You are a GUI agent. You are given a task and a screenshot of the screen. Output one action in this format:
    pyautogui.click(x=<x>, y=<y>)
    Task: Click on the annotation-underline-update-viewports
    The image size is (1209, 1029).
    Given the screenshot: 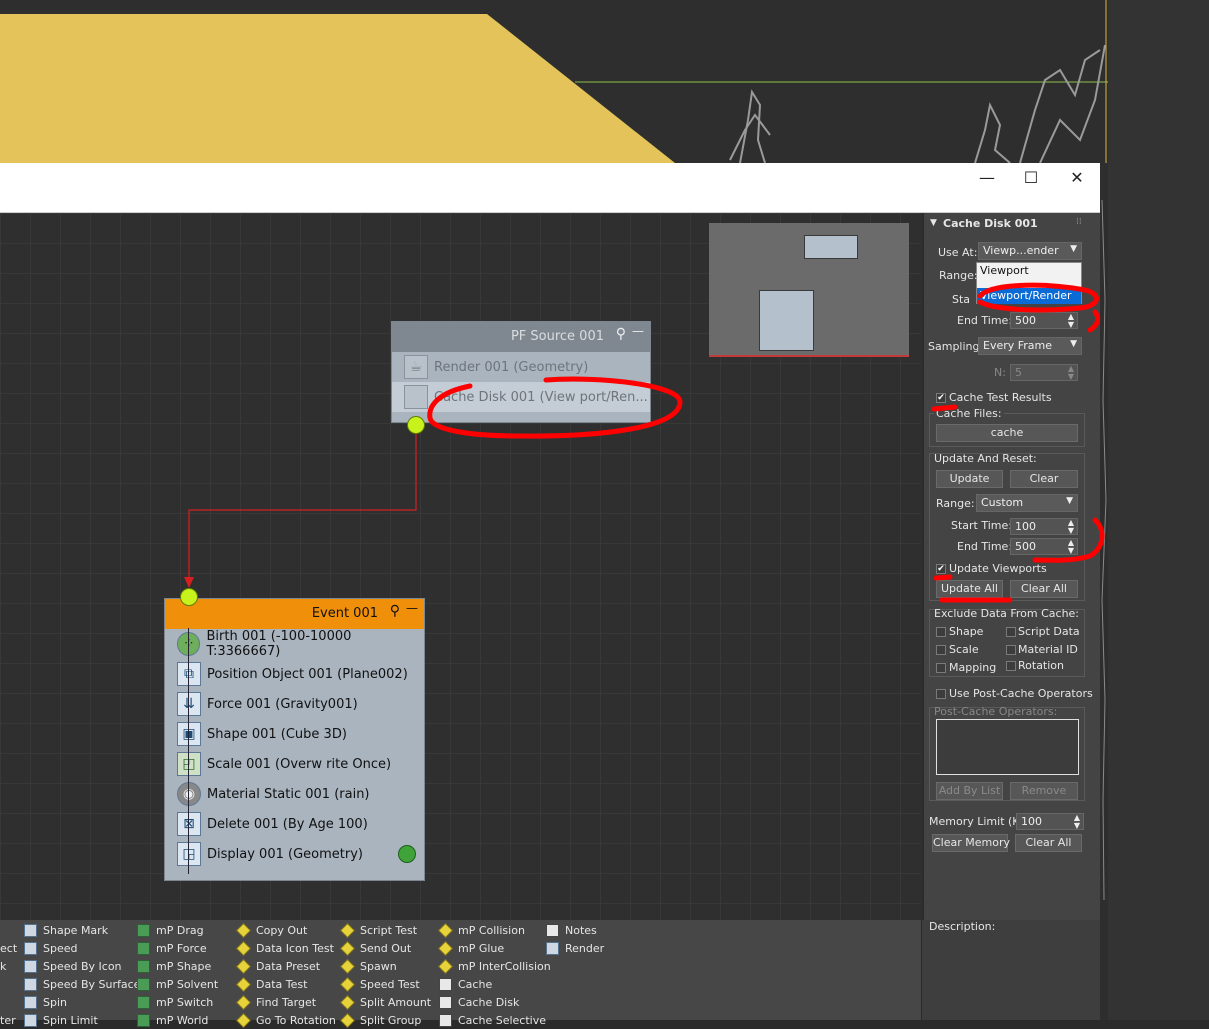 What is the action you would take?
    pyautogui.click(x=943, y=577)
    